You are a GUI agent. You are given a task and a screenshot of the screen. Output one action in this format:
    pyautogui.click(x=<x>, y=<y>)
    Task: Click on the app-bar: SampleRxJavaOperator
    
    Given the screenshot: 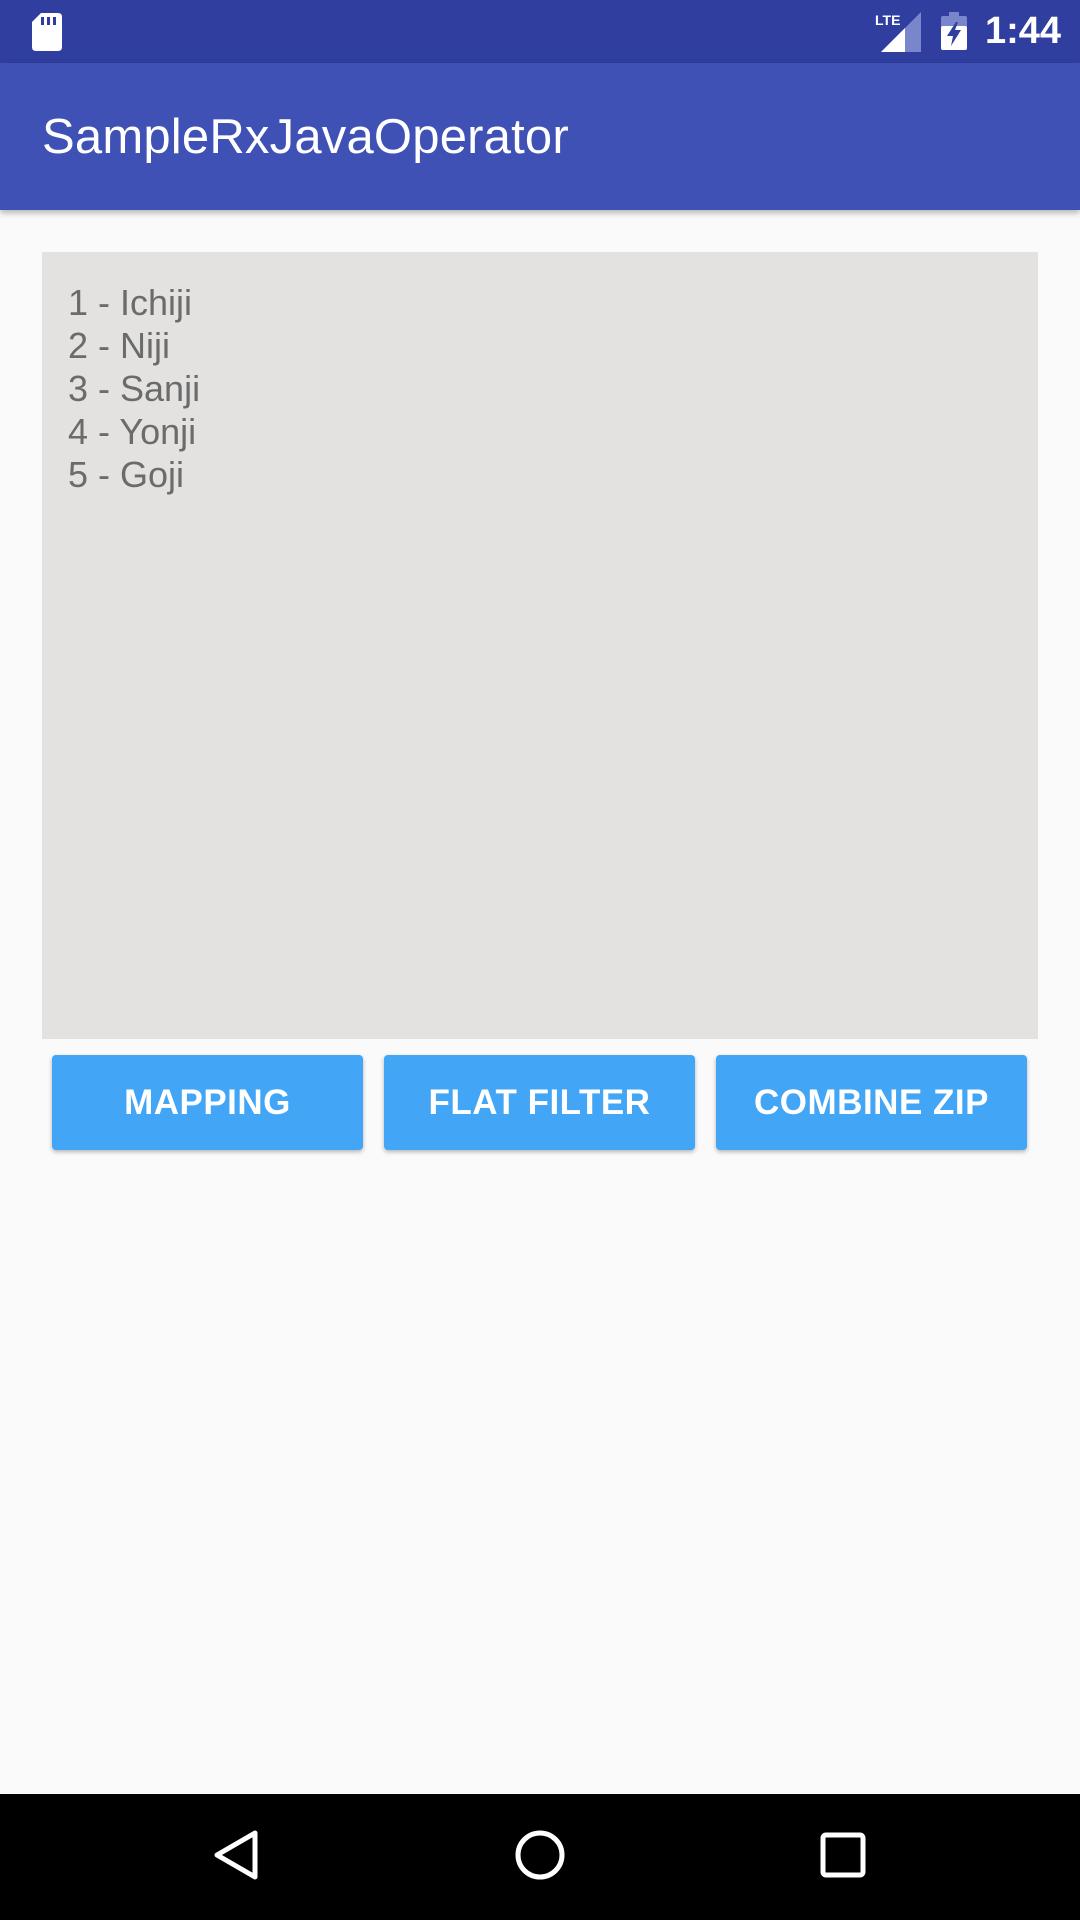 What is the action you would take?
    pyautogui.click(x=540, y=136)
    